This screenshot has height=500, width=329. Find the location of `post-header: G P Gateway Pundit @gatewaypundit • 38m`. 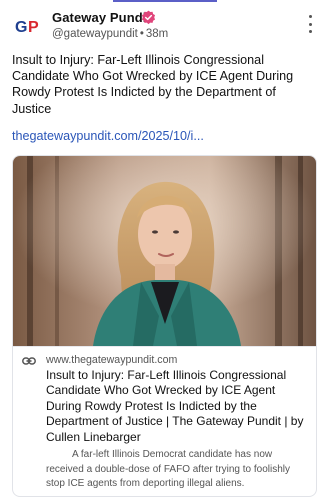

post-header: G P Gateway Pundit @gatewaypundit • 38m is located at coordinates (164, 27).